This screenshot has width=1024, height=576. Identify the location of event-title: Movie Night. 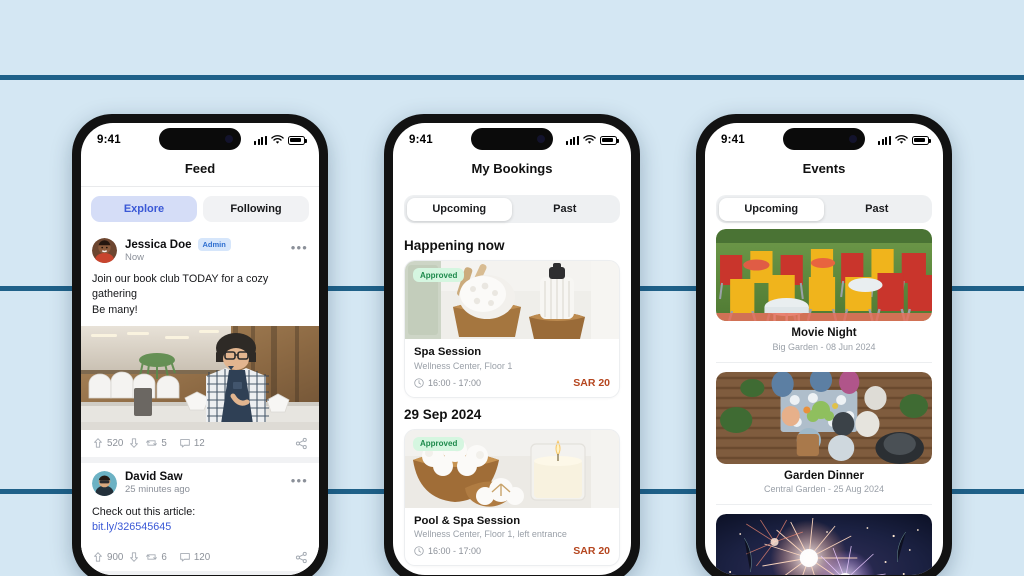
(824, 333).